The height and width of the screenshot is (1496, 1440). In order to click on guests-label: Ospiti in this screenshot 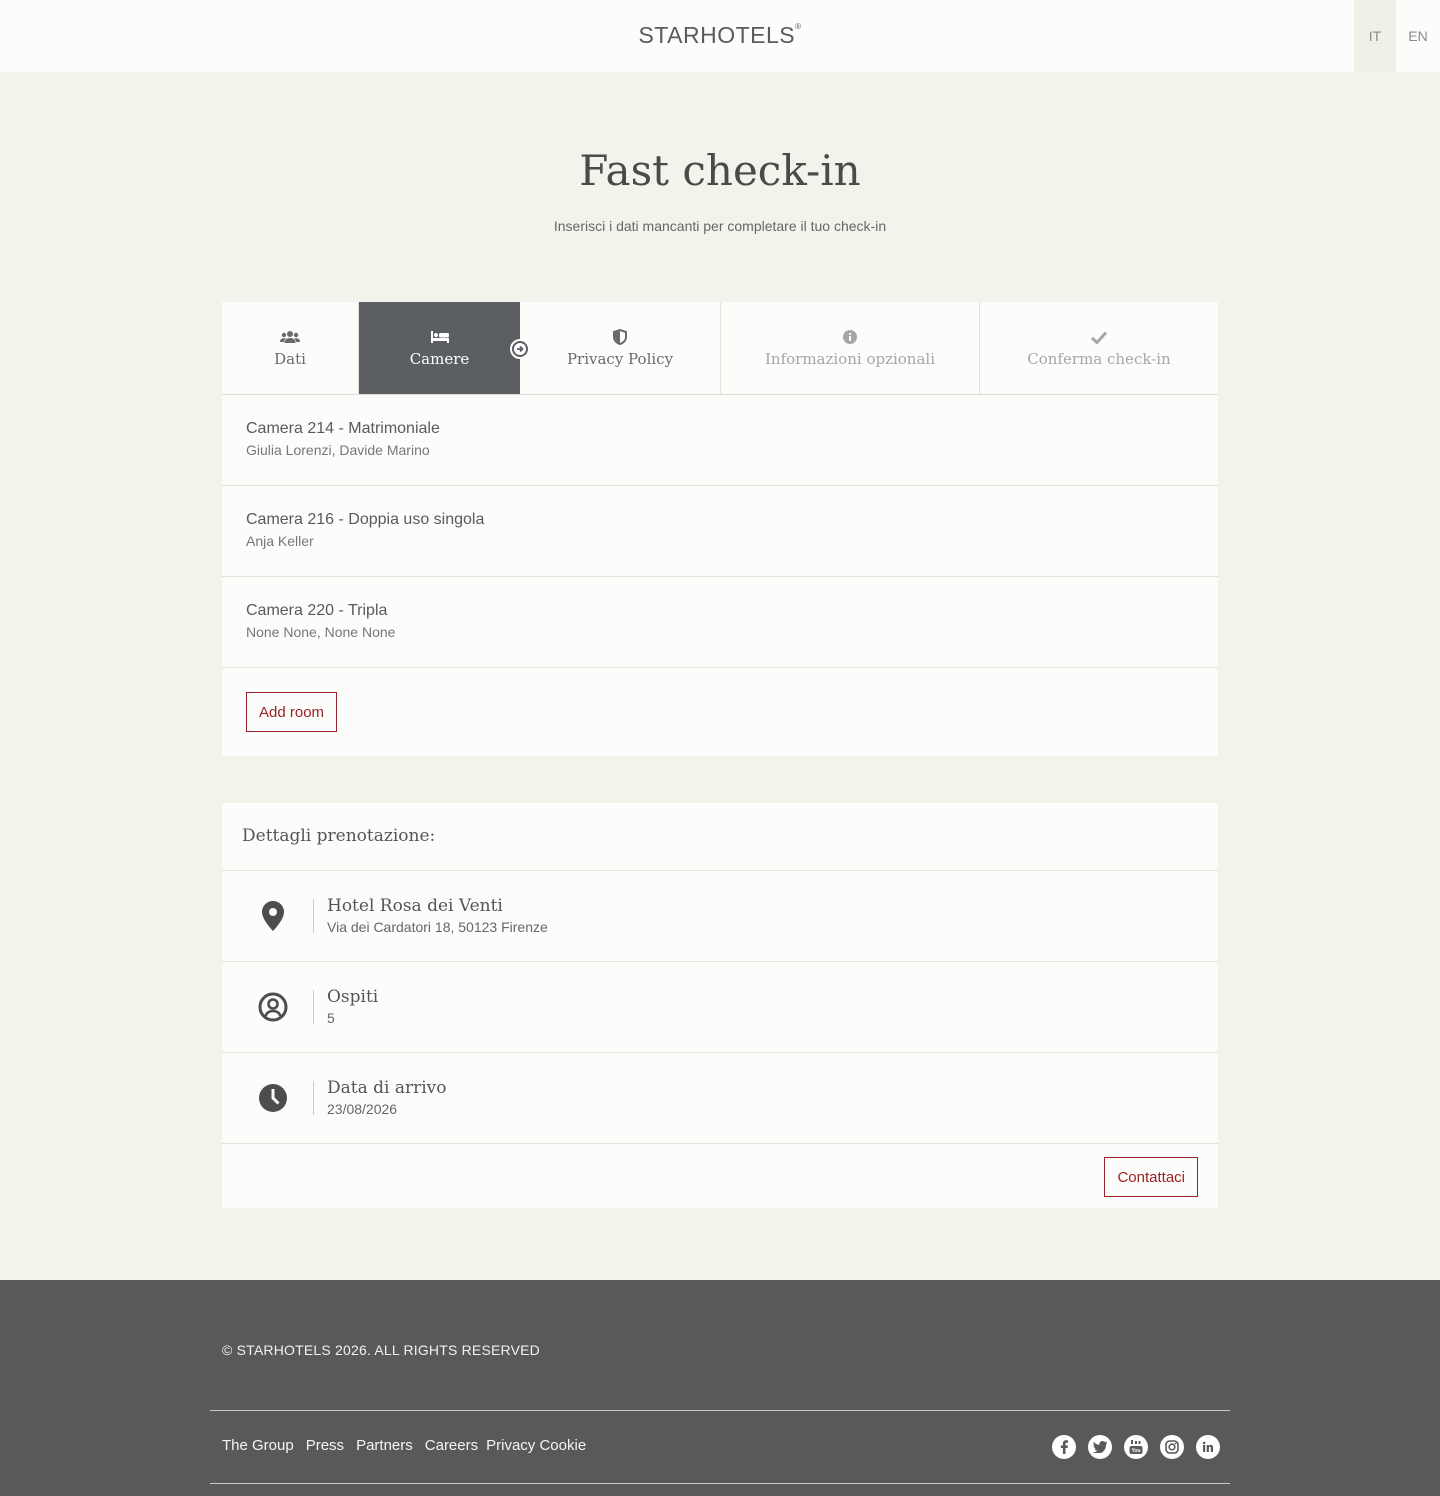, I will do `click(353, 997)`.